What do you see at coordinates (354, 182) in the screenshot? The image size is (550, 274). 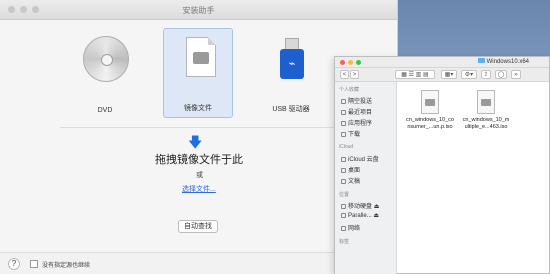 I see `sidebar-item-label: 文稿` at bounding box center [354, 182].